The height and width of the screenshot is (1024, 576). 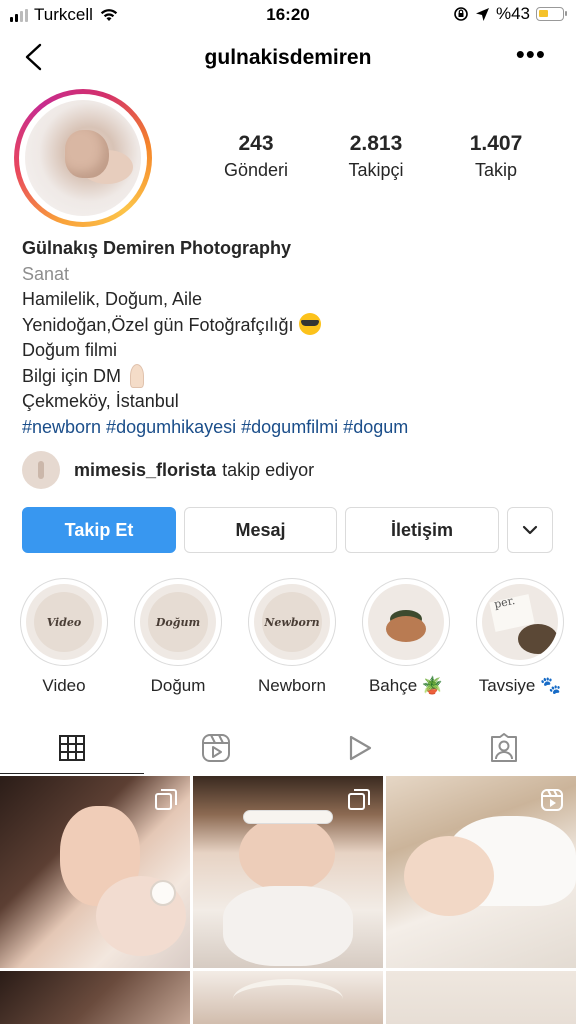 I want to click on highlight-video: Video Video, so click(x=64, y=637).